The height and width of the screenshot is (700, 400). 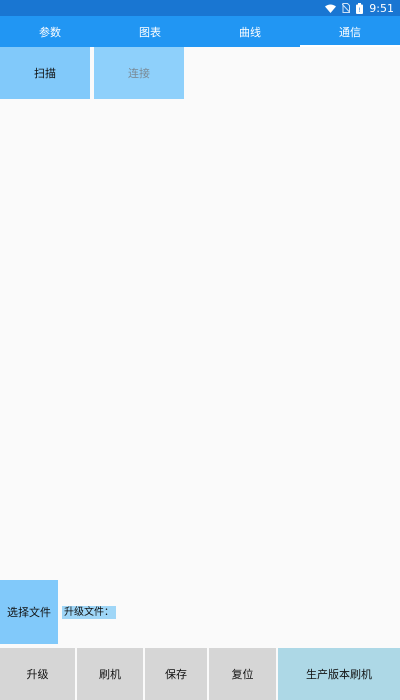 I want to click on select-file-button: 选择文件, so click(x=29, y=612).